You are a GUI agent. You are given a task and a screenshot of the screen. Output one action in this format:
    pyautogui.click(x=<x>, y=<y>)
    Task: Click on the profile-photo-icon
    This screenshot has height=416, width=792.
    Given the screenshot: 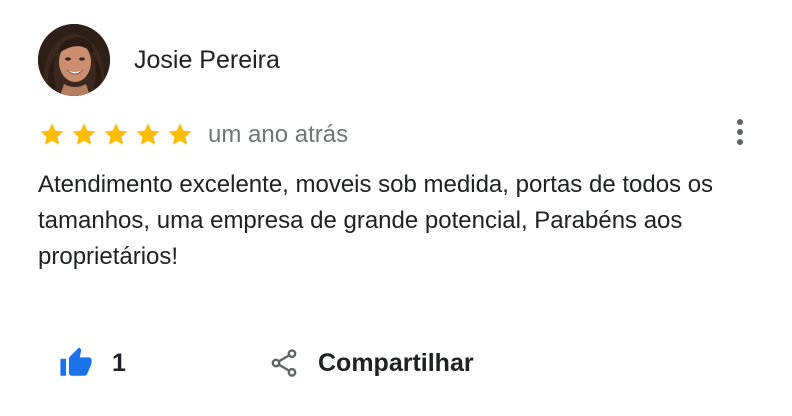 What is the action you would take?
    pyautogui.click(x=74, y=60)
    